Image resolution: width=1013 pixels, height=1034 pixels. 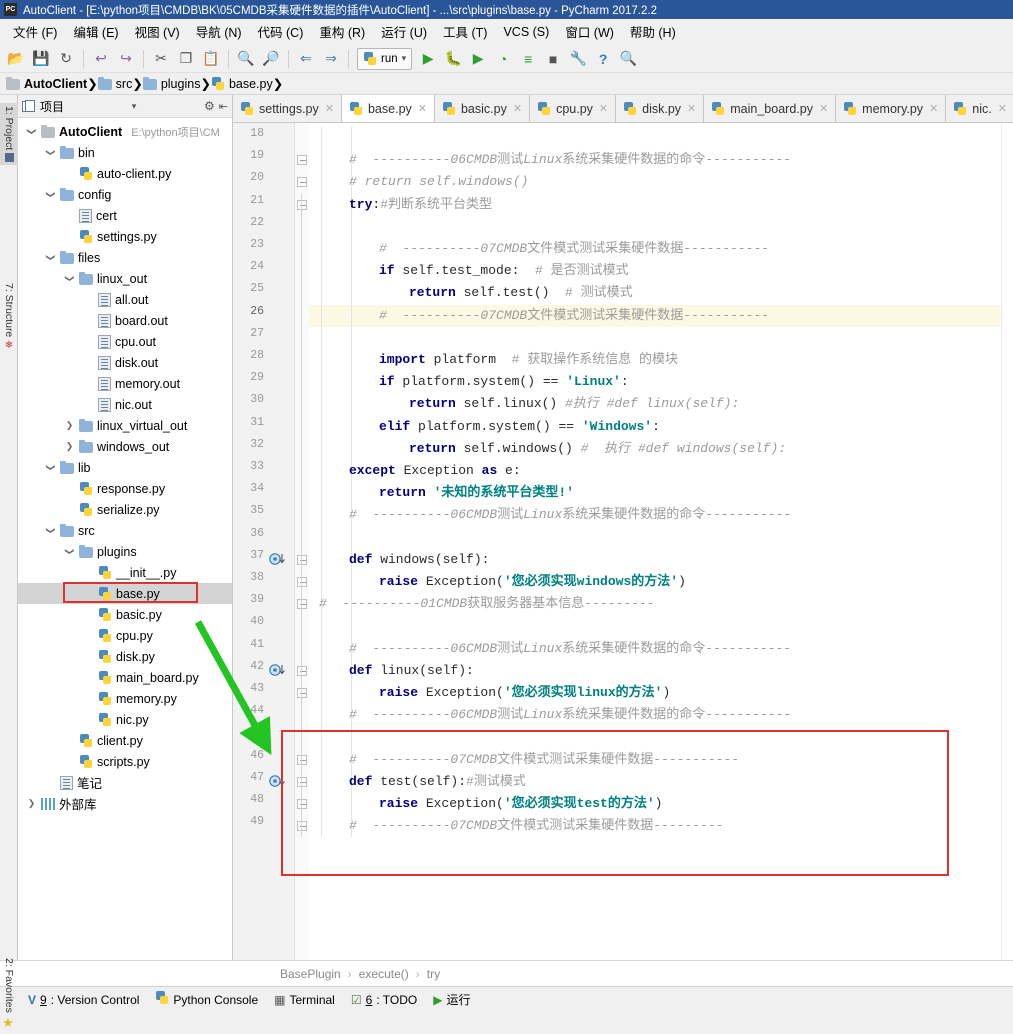 I want to click on tool-window-button-structure: 7: Structure ❄, so click(x=9, y=317).